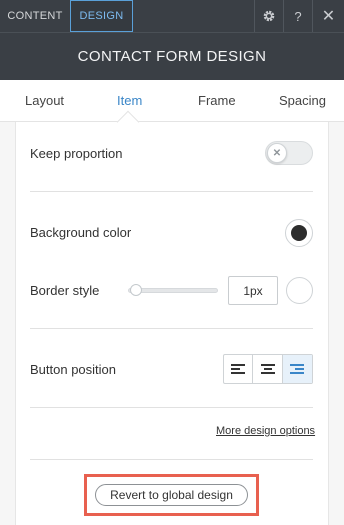 The width and height of the screenshot is (344, 525). What do you see at coordinates (76, 153) in the screenshot?
I see `keep-proportion-label: Keep proportion` at bounding box center [76, 153].